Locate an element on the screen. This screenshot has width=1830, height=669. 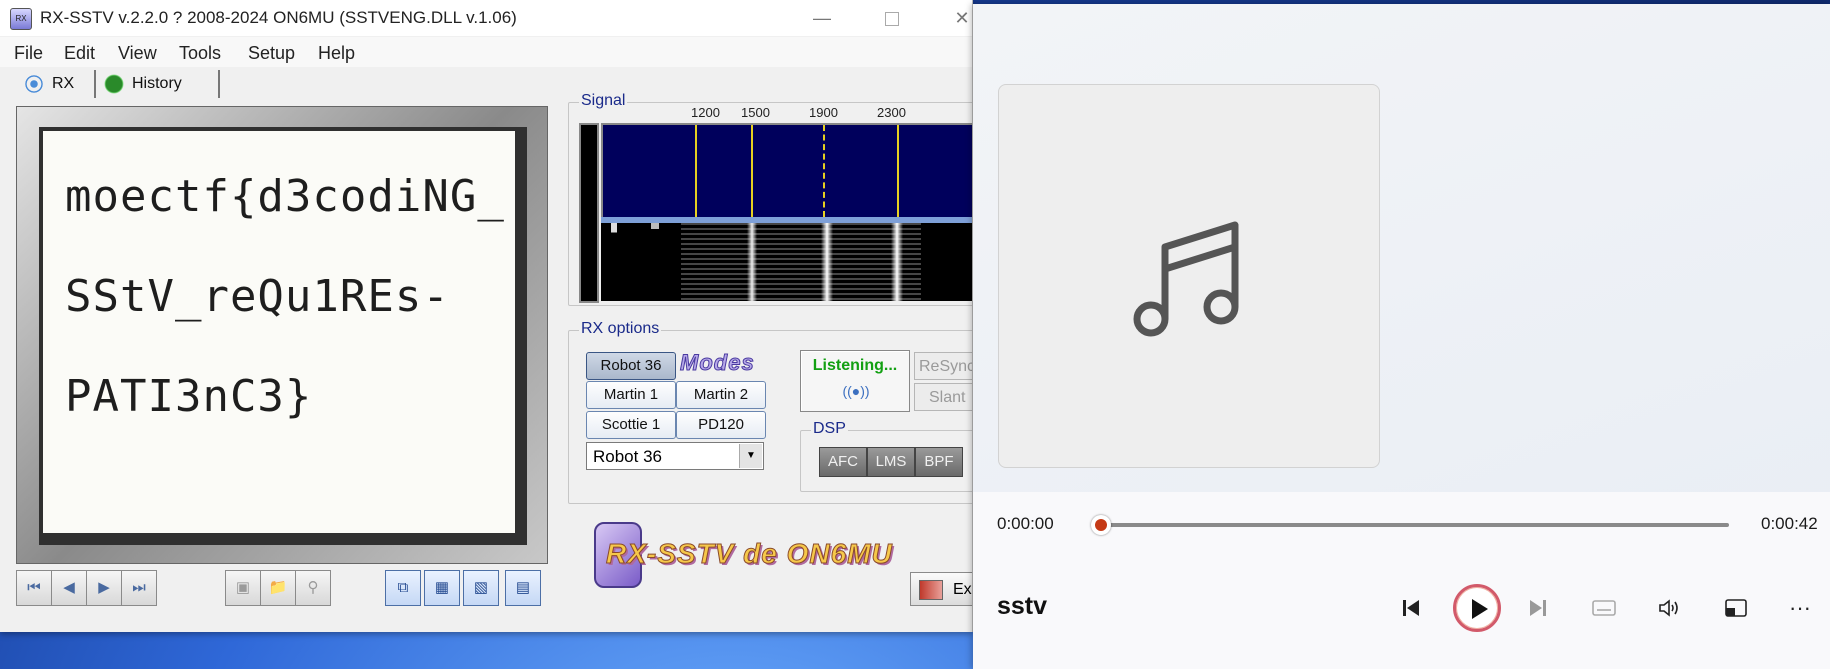
volume-button is located at coordinates (1670, 608).